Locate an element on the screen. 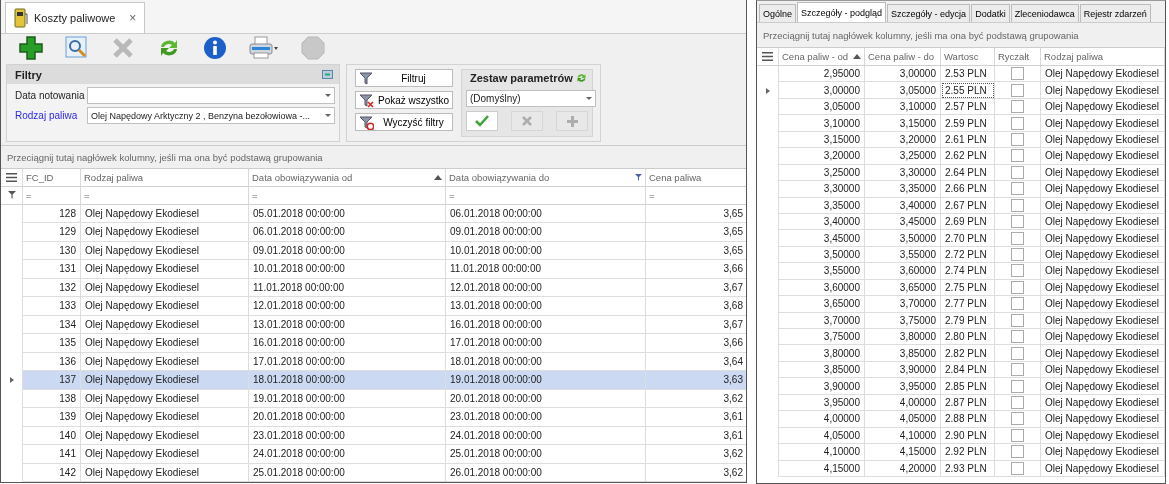  table-cell: 132 is located at coordinates (52, 287).